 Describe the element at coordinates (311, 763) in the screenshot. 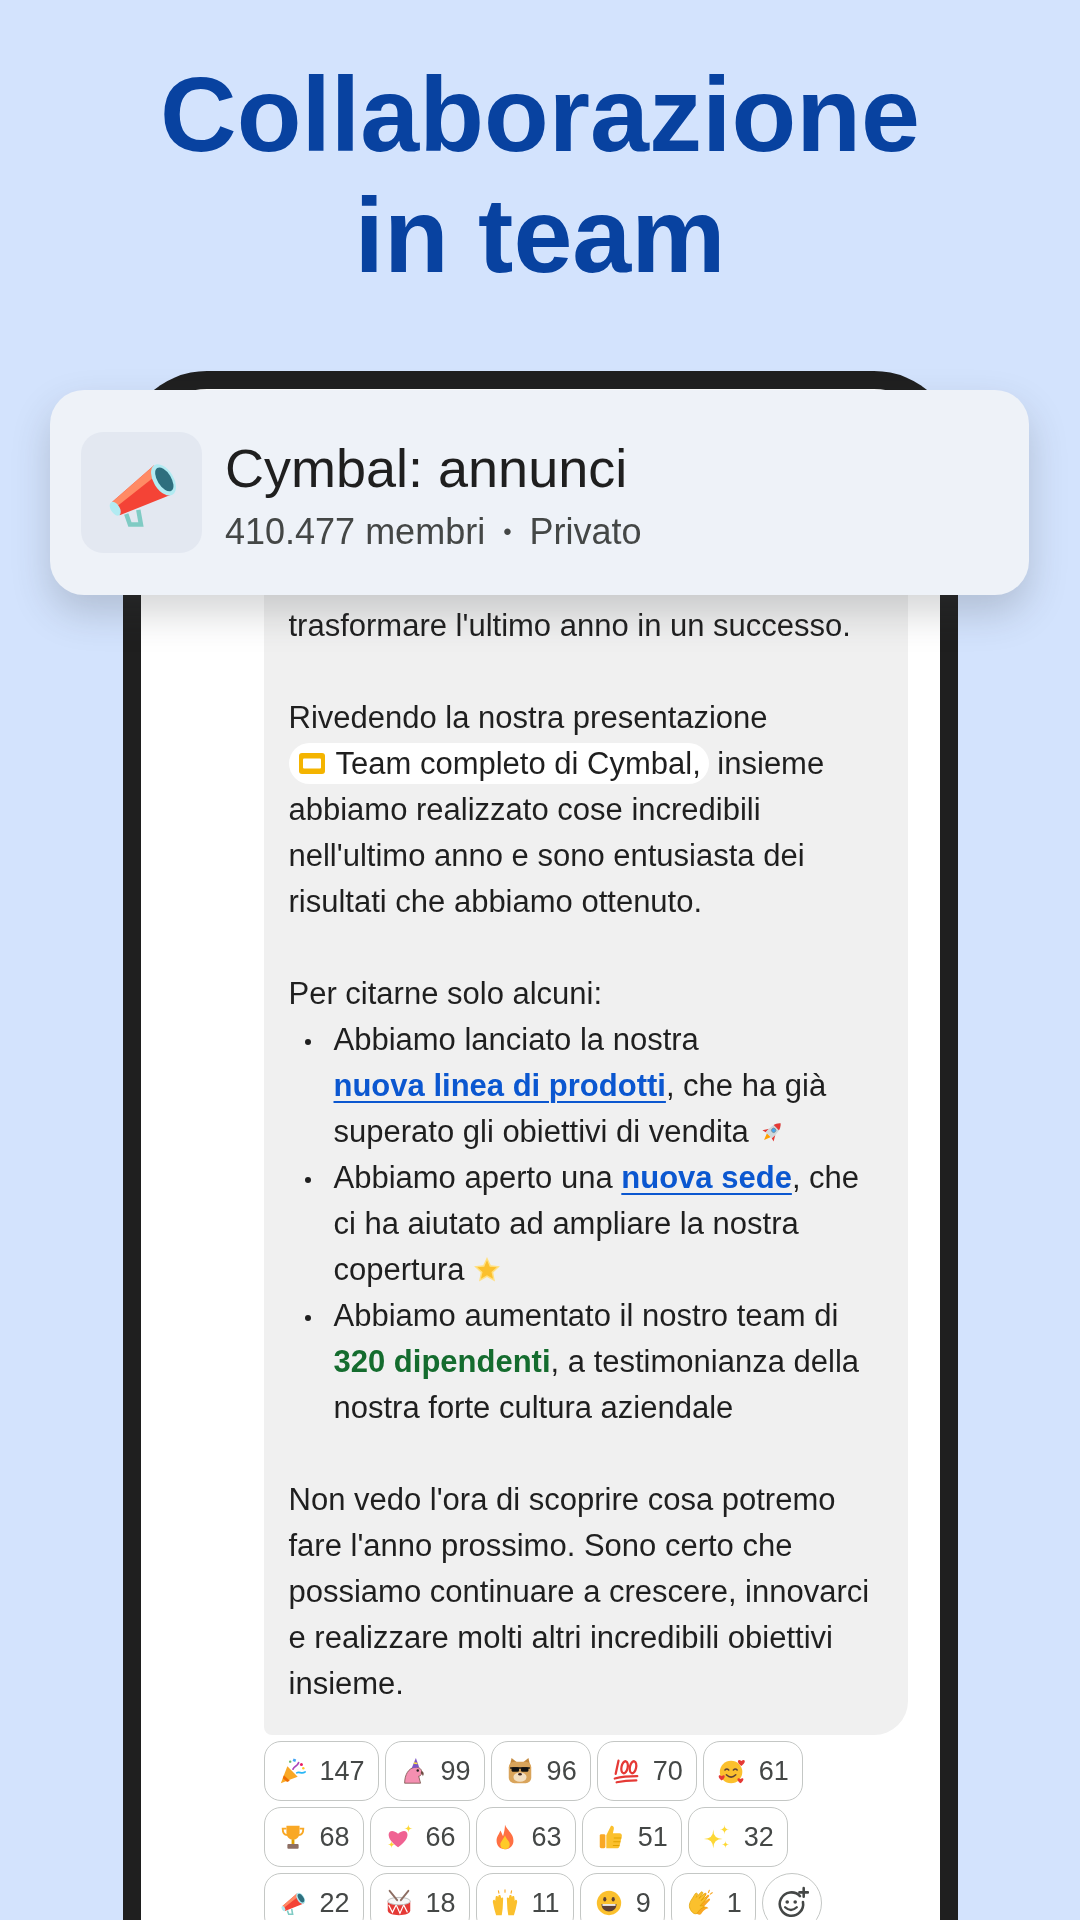

I see `slides-icon` at that location.